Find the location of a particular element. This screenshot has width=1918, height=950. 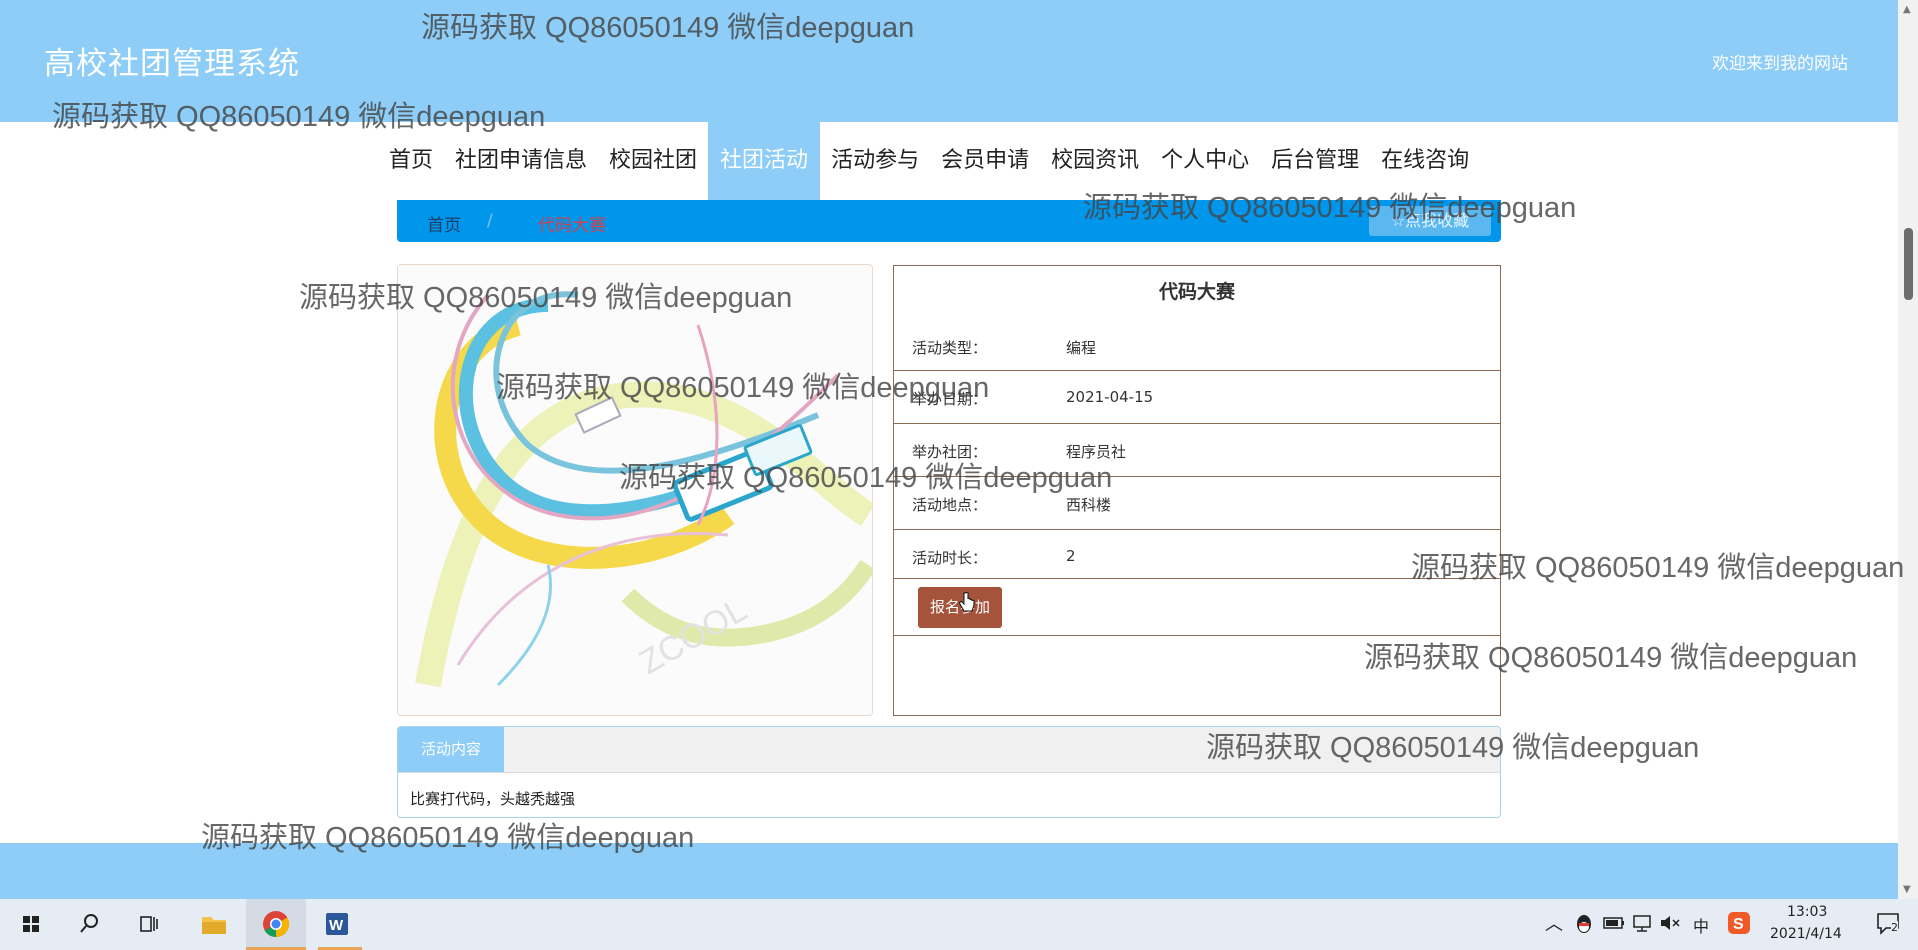

detail-row-club: 举办社团： 程序员社 is located at coordinates (1197, 450).